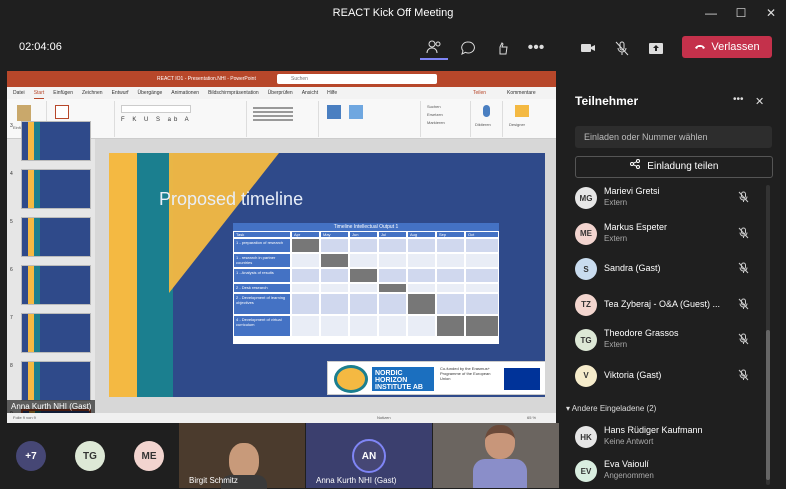 This screenshot has height=489, width=786. I want to click on ribbon-tab: Einfügen, so click(63, 93).